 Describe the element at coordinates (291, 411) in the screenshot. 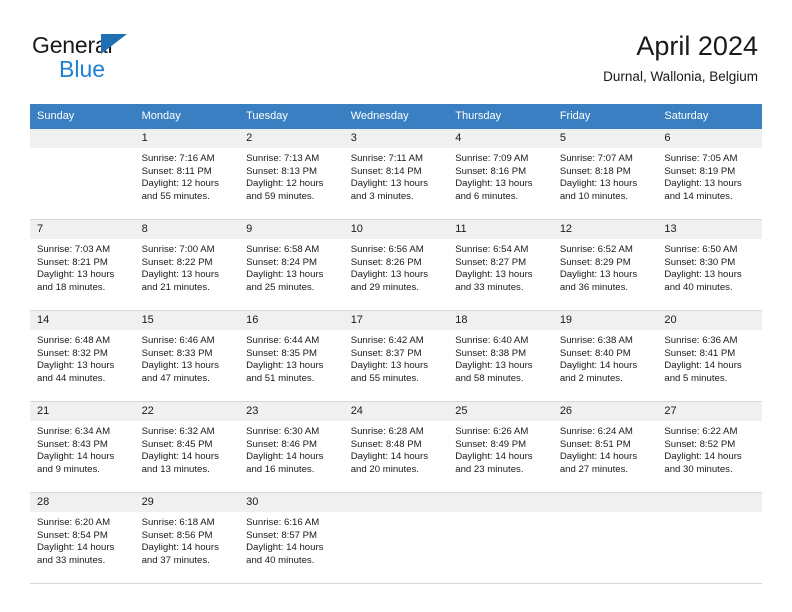

I see `day-number: 23` at that location.